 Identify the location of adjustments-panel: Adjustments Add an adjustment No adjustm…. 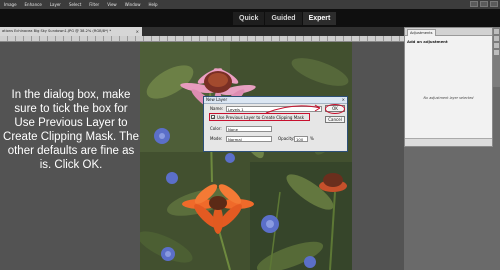
(448, 87).